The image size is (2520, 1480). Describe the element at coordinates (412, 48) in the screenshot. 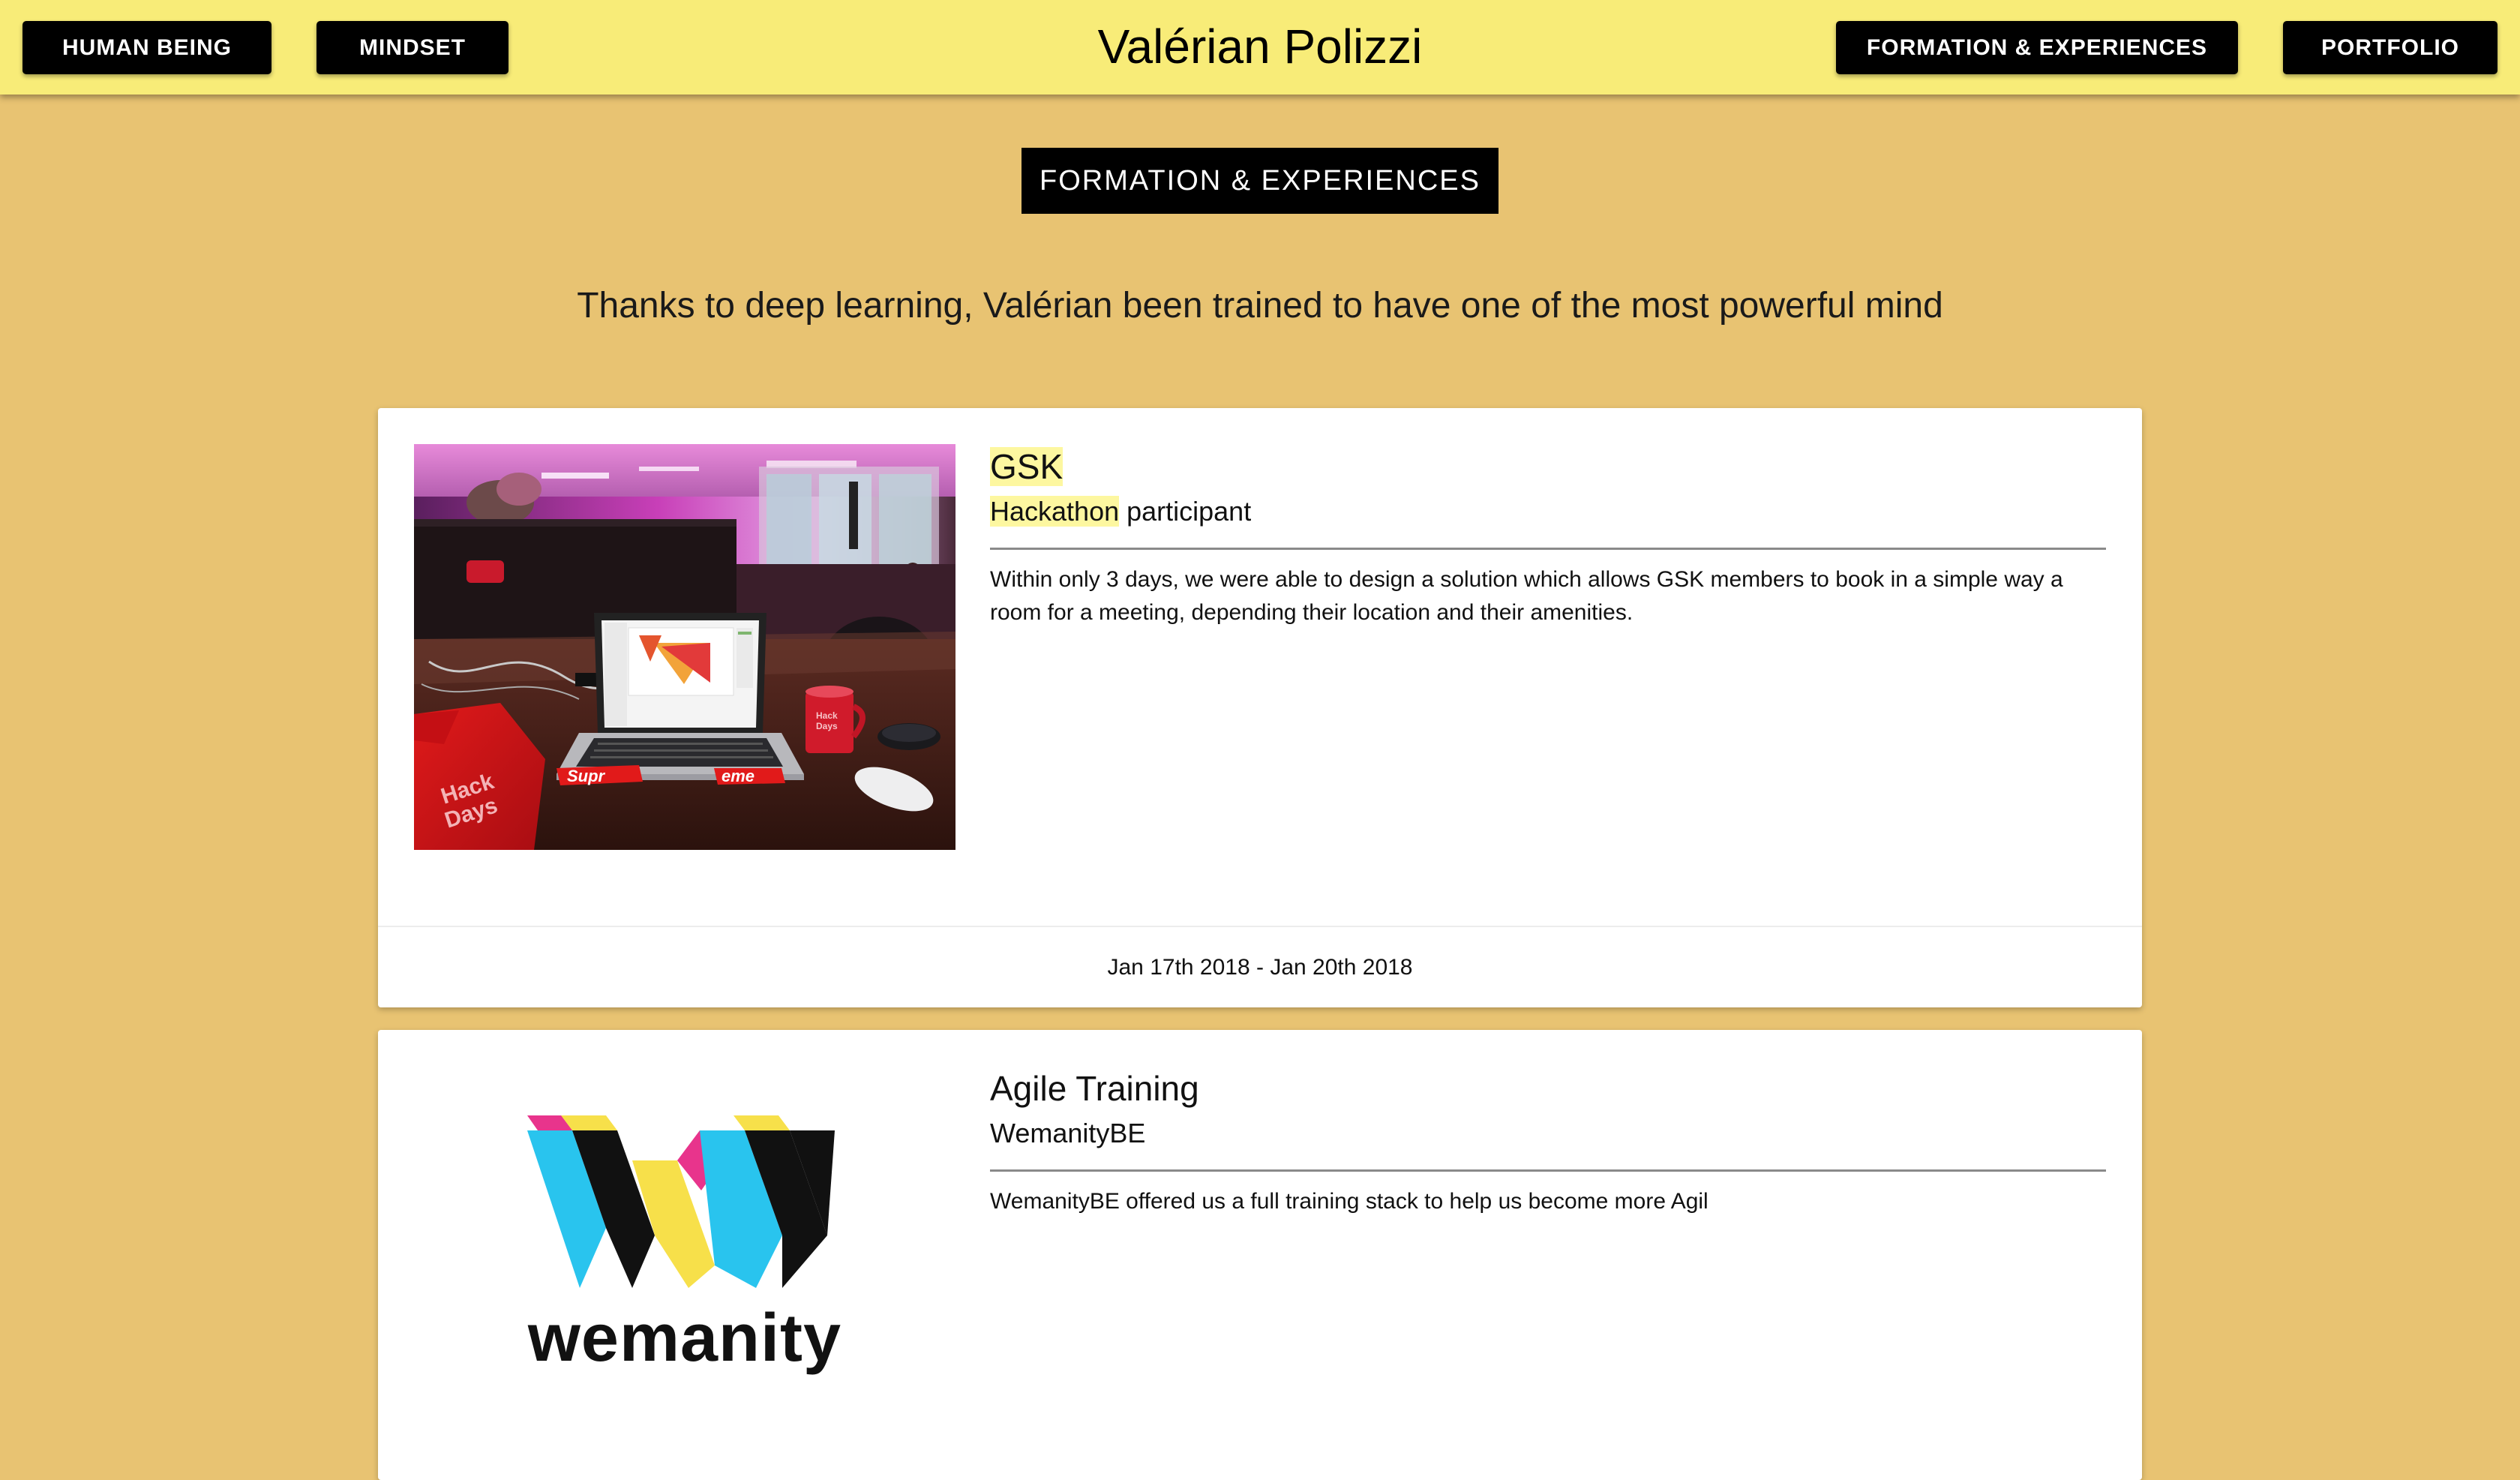

I see `nav-mindset-button: MINDSET` at that location.